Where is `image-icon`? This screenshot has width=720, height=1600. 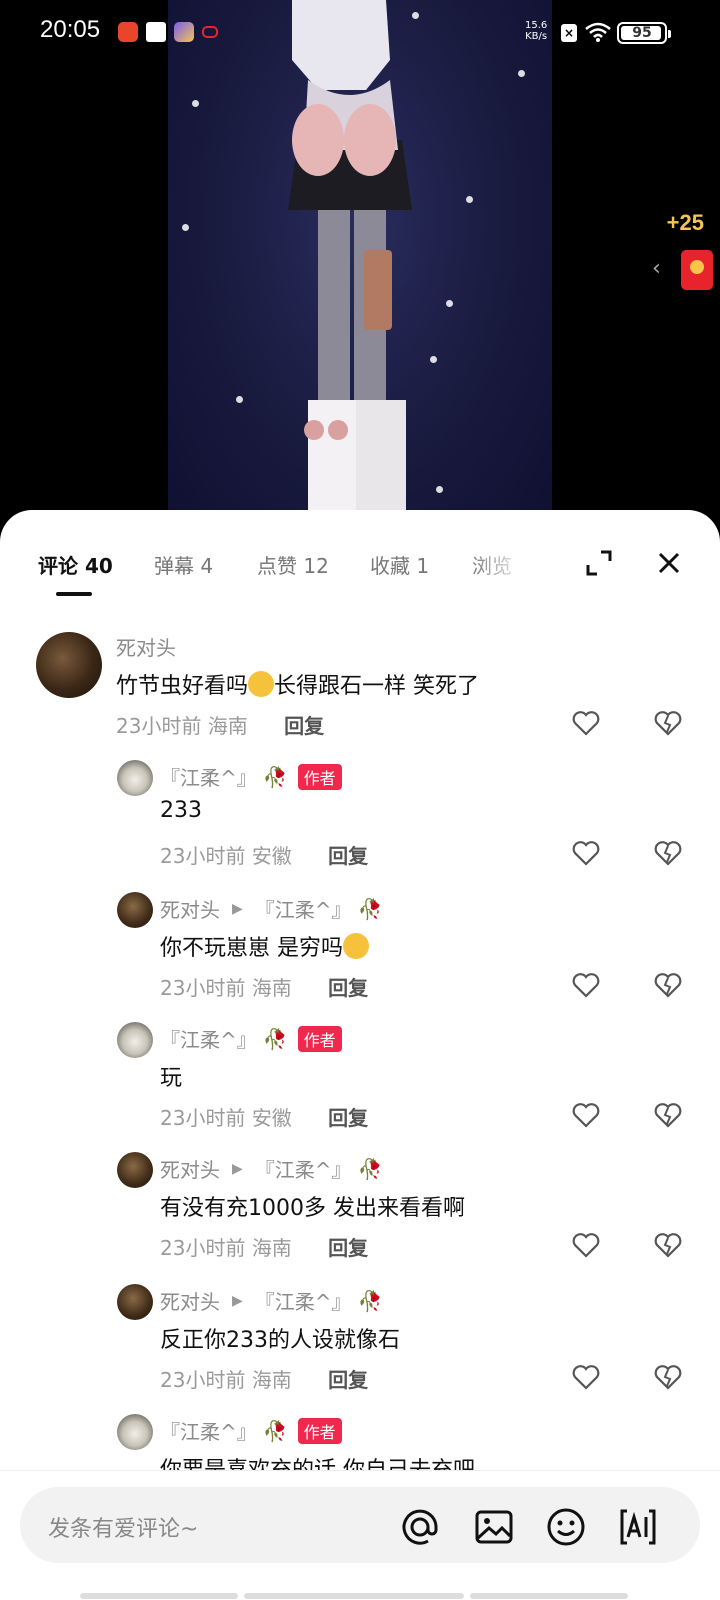 image-icon is located at coordinates (494, 1527).